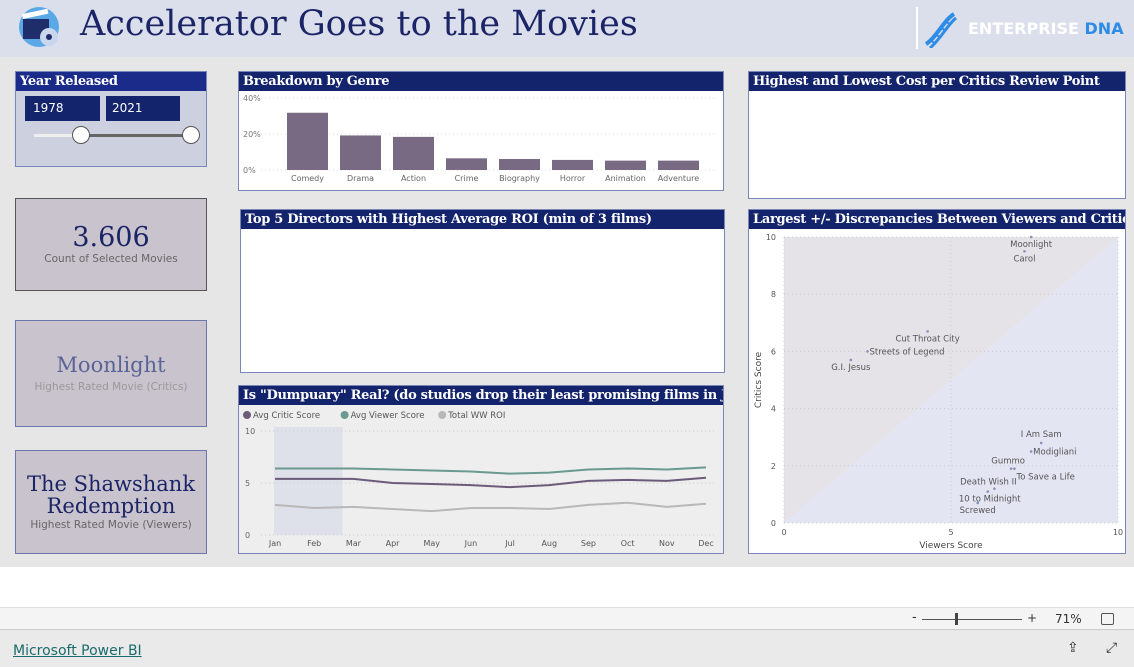 This screenshot has height=667, width=1134. Describe the element at coordinates (111, 238) in the screenshot. I see `count-value: 3.606` at that location.